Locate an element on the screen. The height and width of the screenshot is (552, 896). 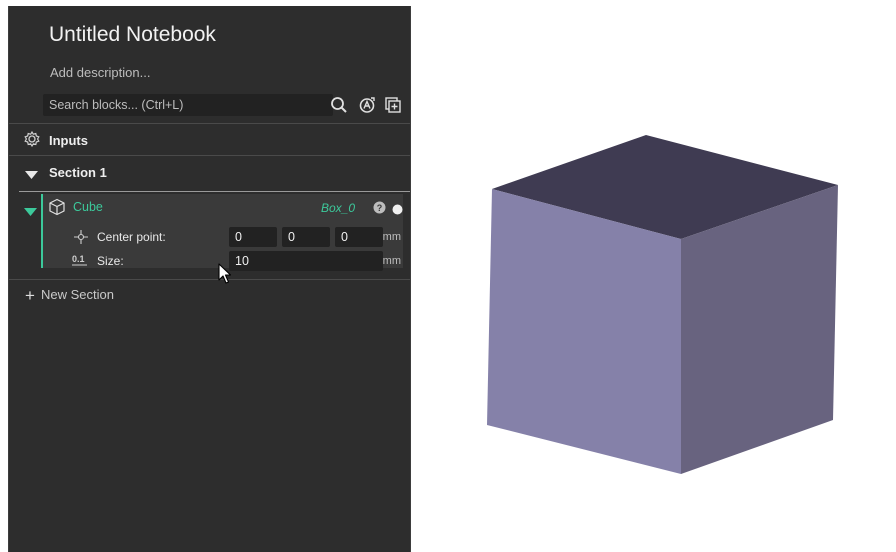
decimal-number-icon: 0.1 is located at coordinates (81, 262).